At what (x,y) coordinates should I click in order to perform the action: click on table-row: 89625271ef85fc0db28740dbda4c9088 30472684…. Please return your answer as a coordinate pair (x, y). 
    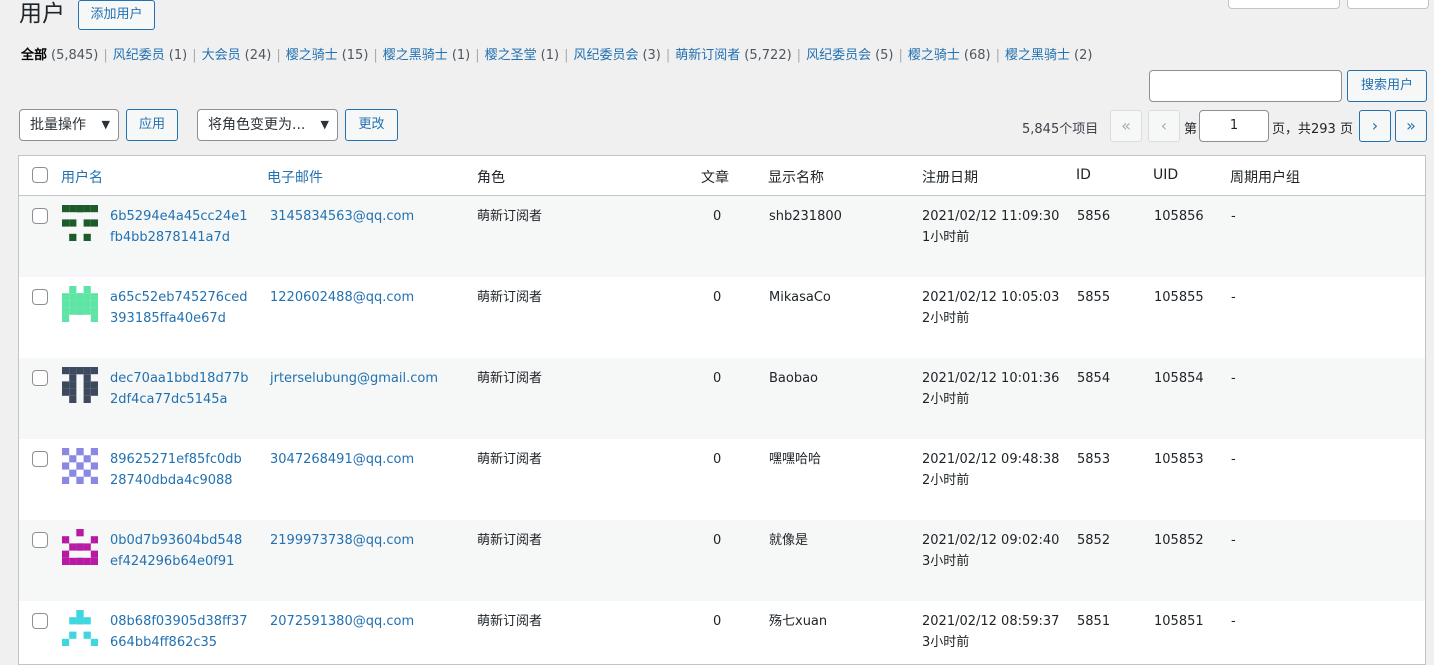
    Looking at the image, I should click on (722, 479).